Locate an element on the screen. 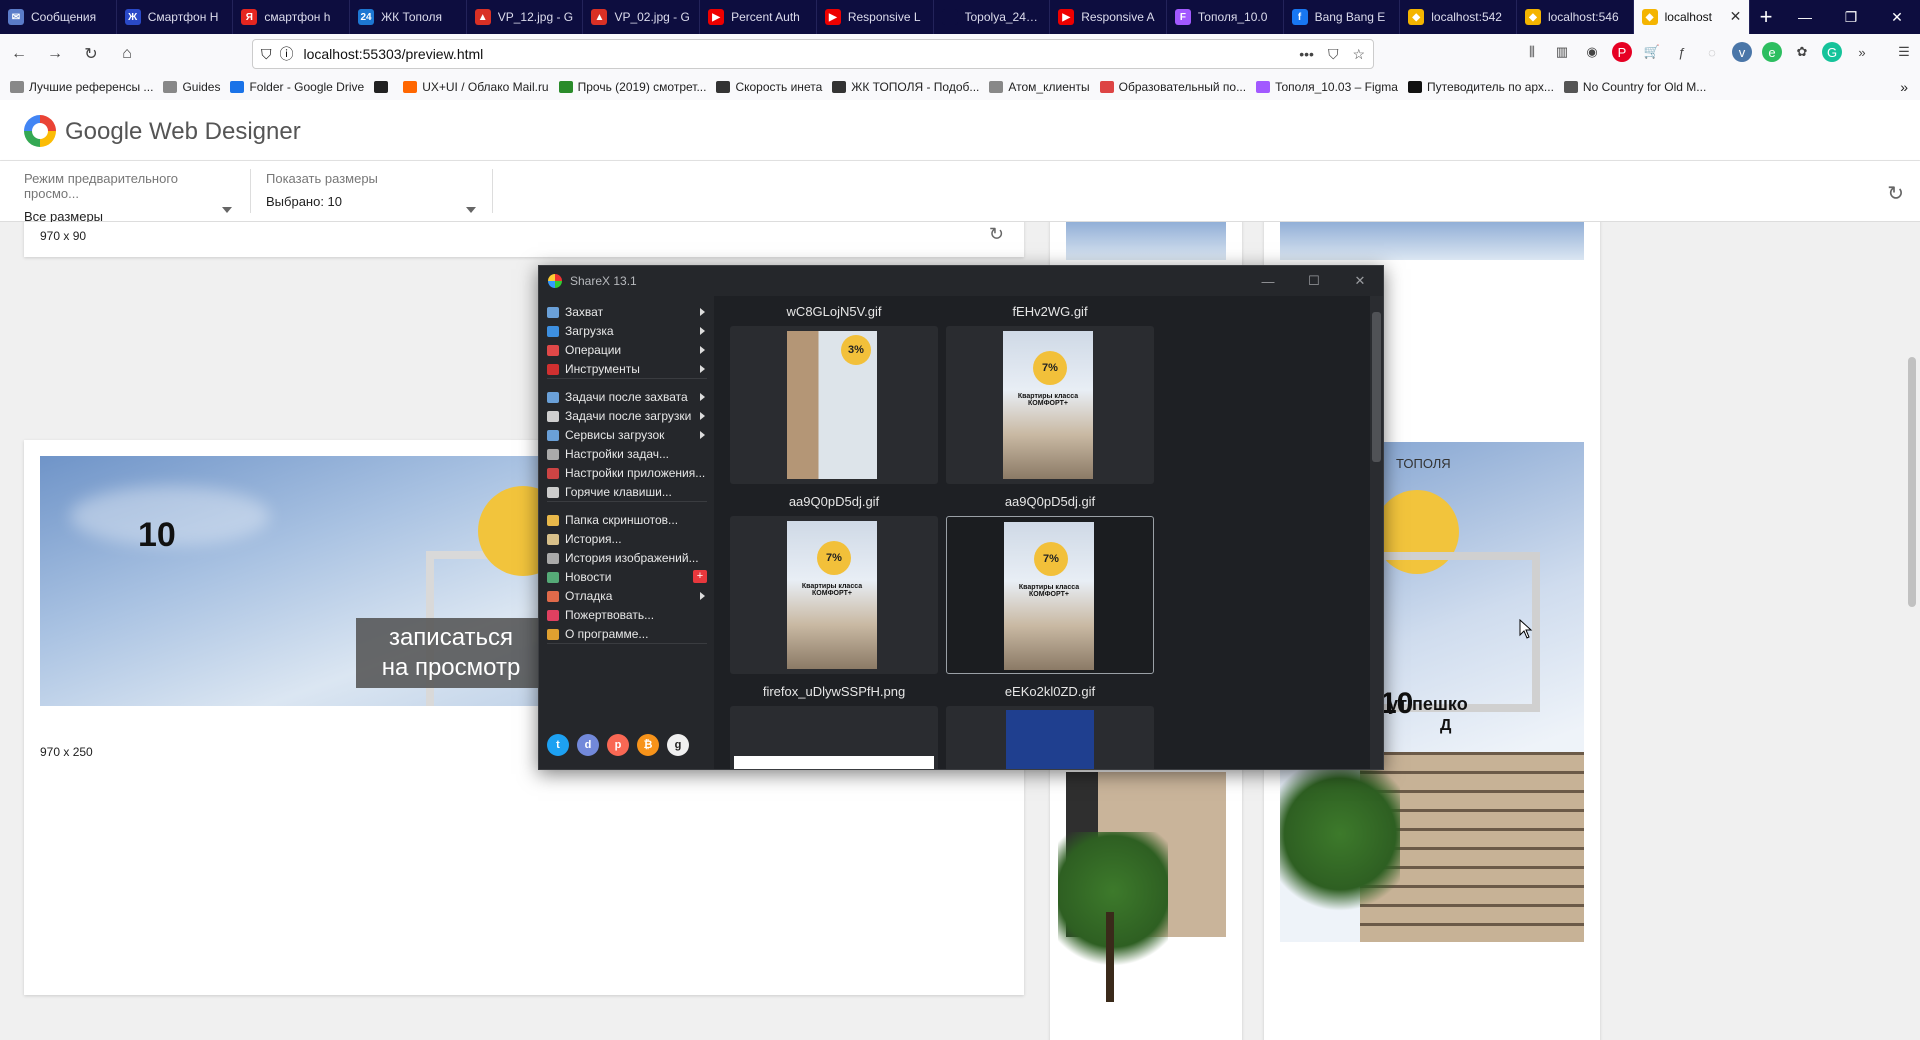  pinterest-icon: P is located at coordinates (1622, 52).